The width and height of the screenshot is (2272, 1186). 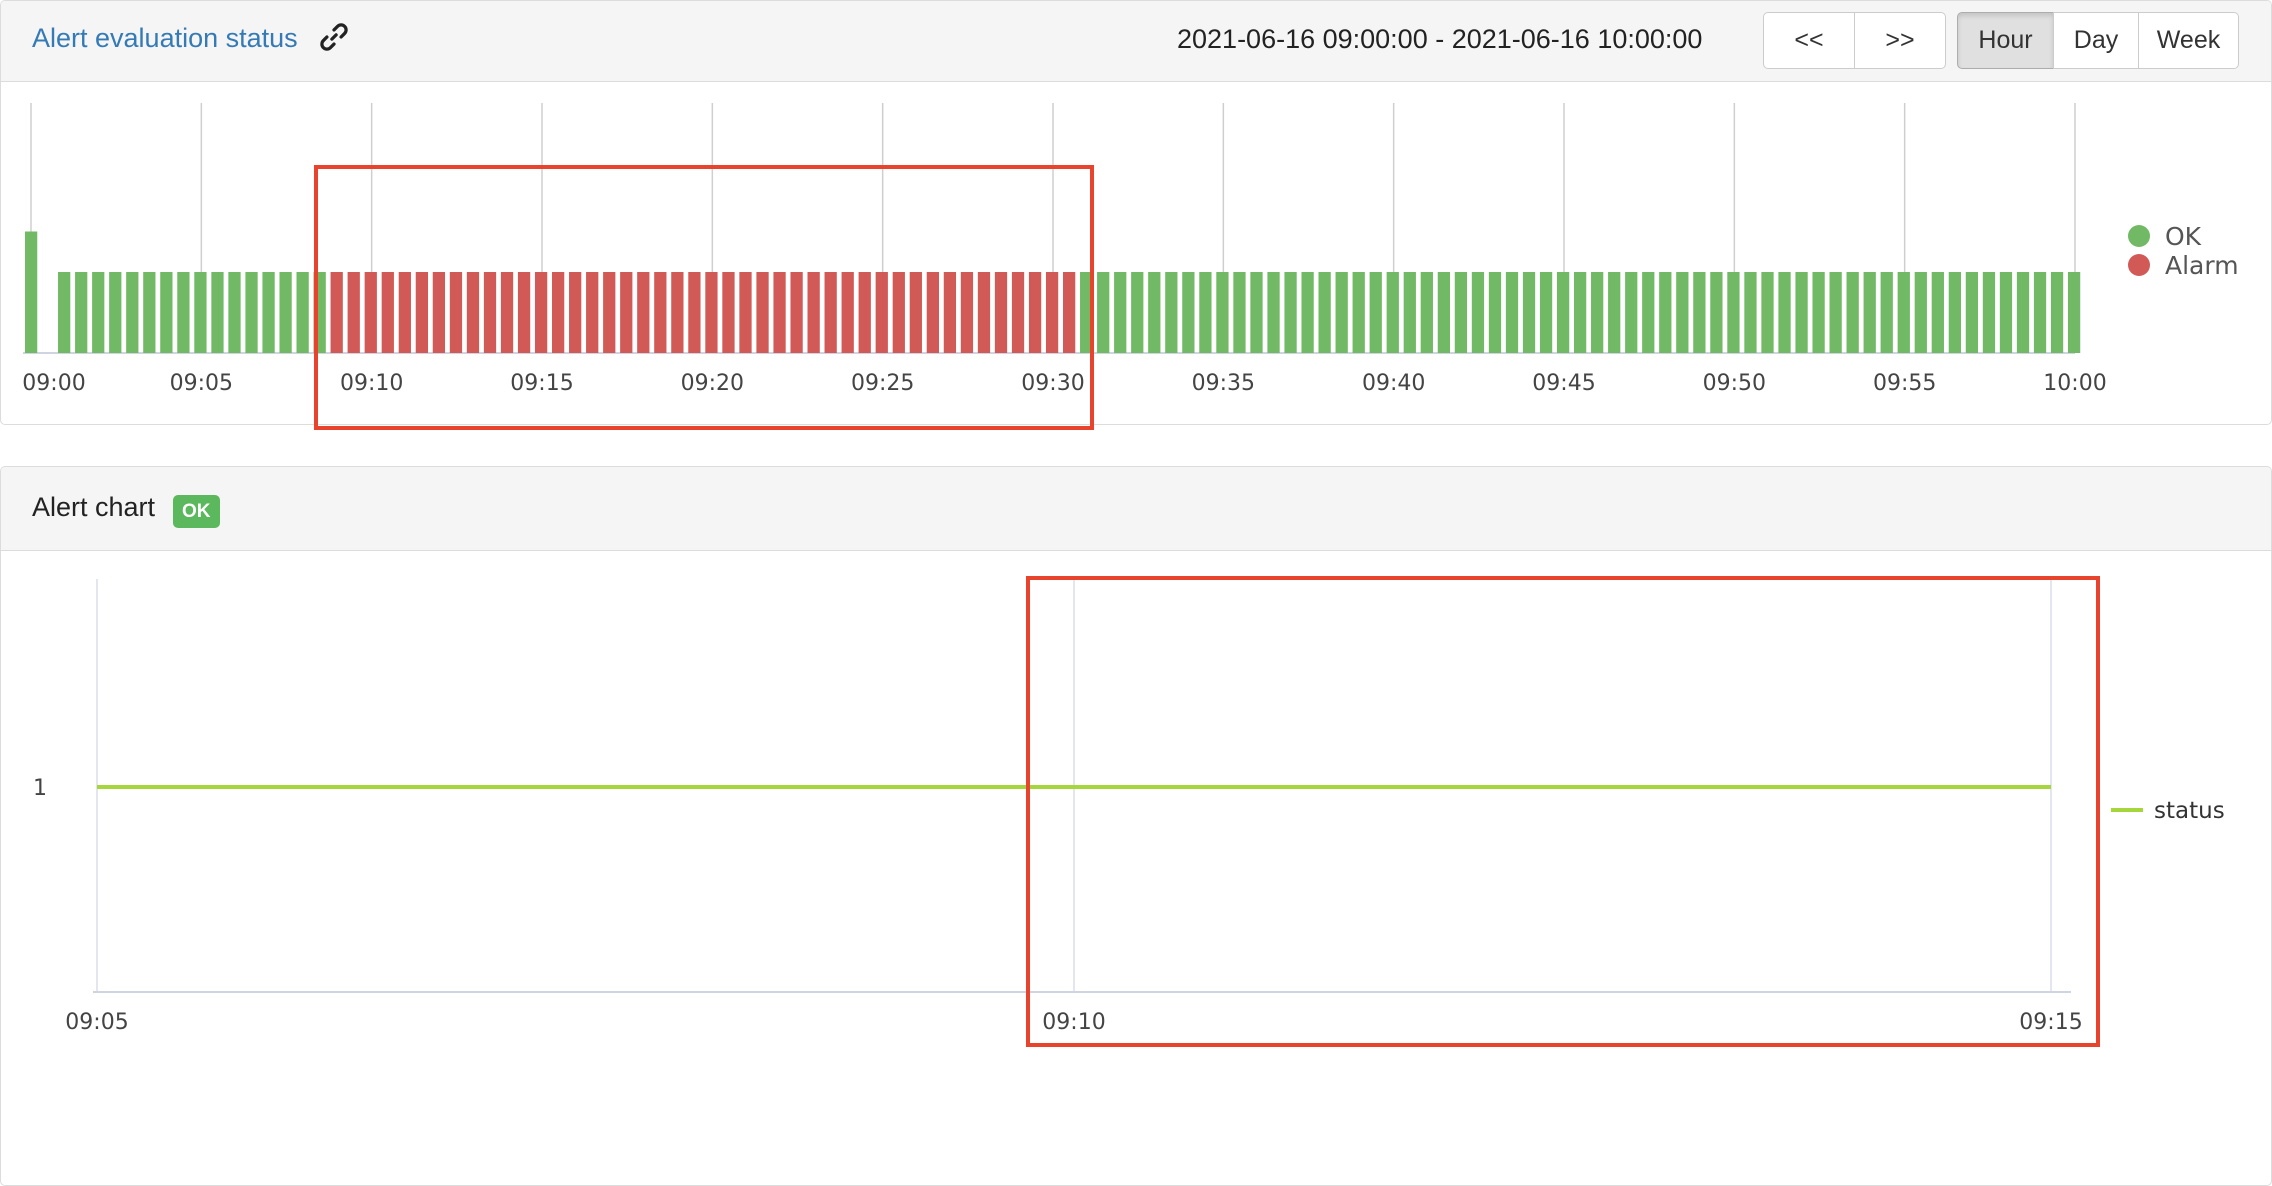 I want to click on legend-label: Alarm, so click(x=2202, y=265).